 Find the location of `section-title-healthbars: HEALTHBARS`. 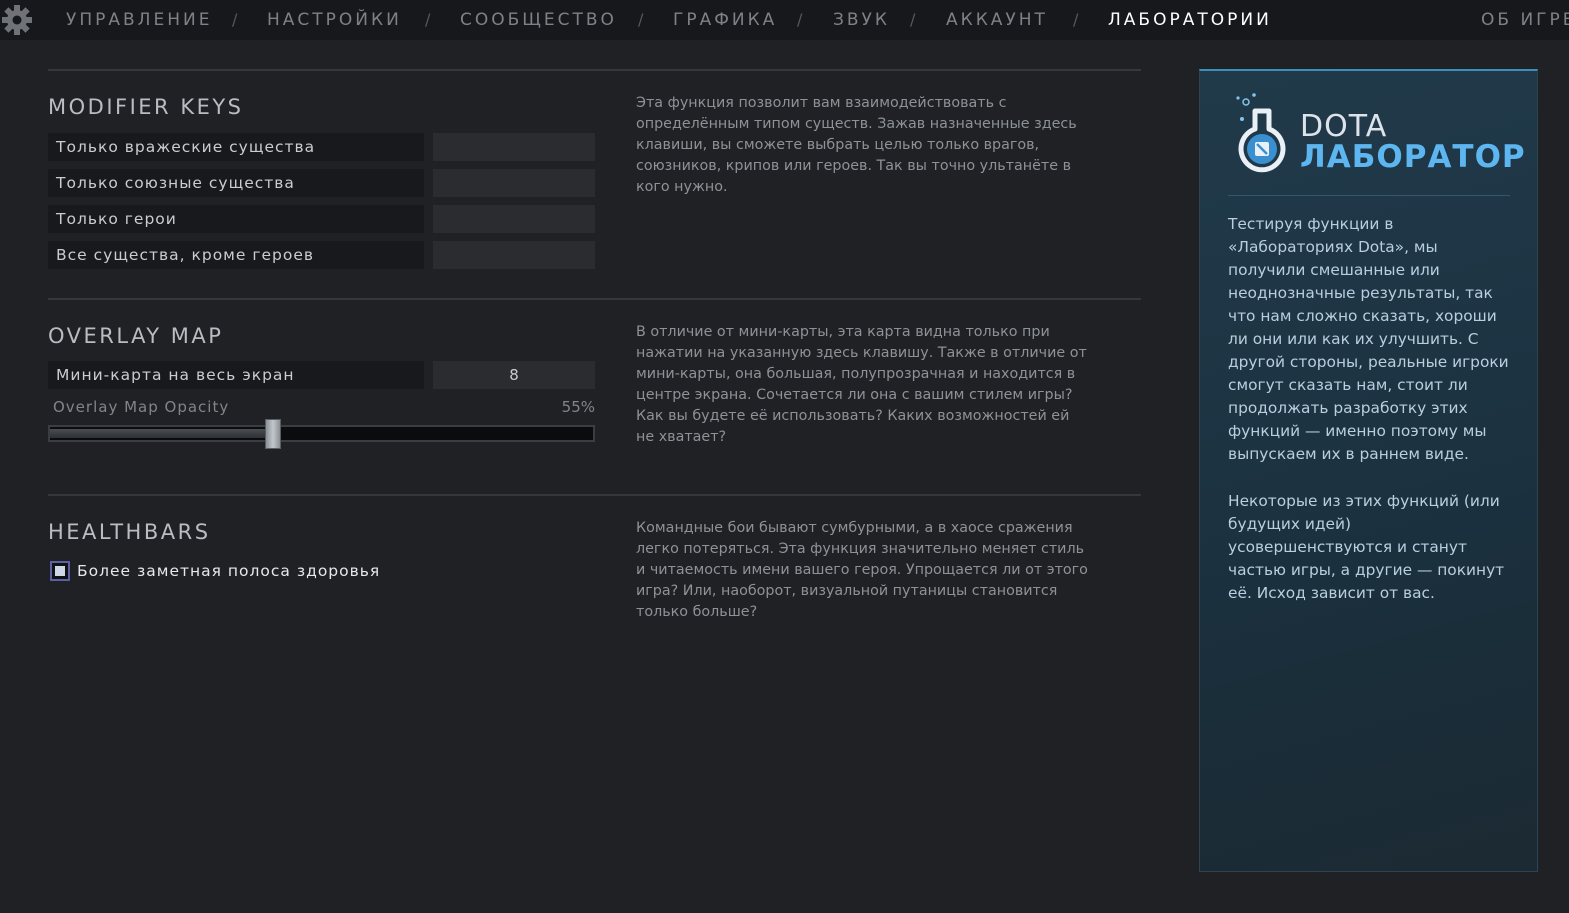

section-title-healthbars: HEALTHBARS is located at coordinates (129, 532).